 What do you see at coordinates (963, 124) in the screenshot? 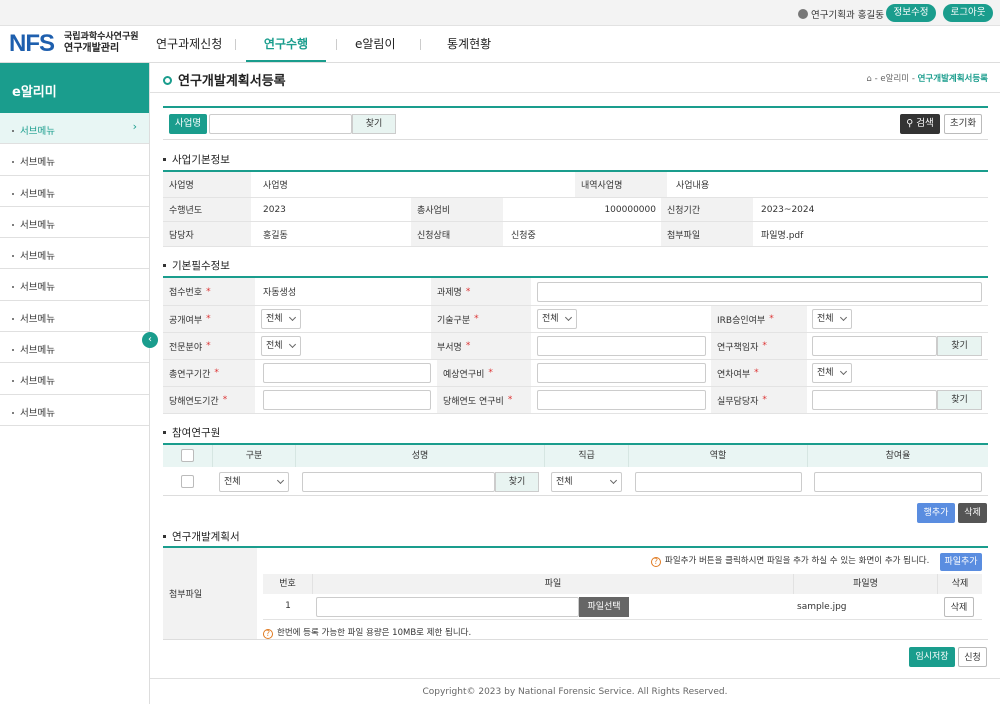
I see `reset-button: 초기화` at bounding box center [963, 124].